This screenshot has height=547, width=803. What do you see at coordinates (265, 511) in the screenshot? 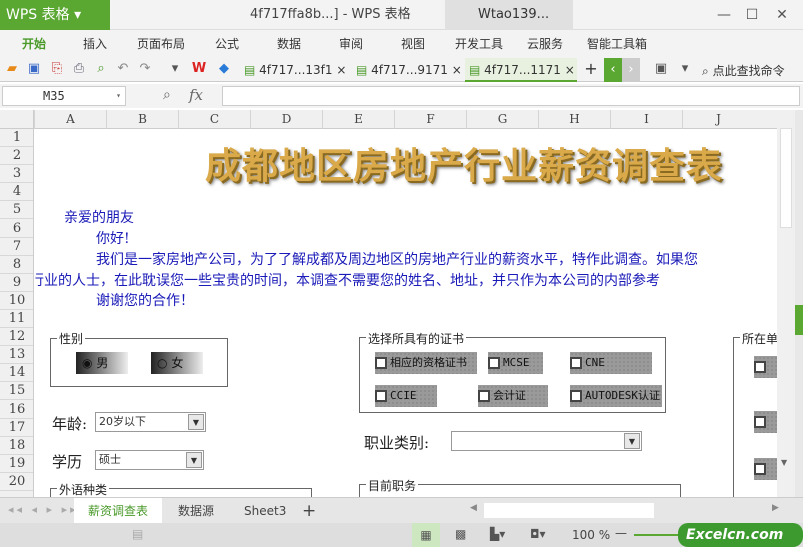
I see `sheet-tab-sheet3: Sheet3` at bounding box center [265, 511].